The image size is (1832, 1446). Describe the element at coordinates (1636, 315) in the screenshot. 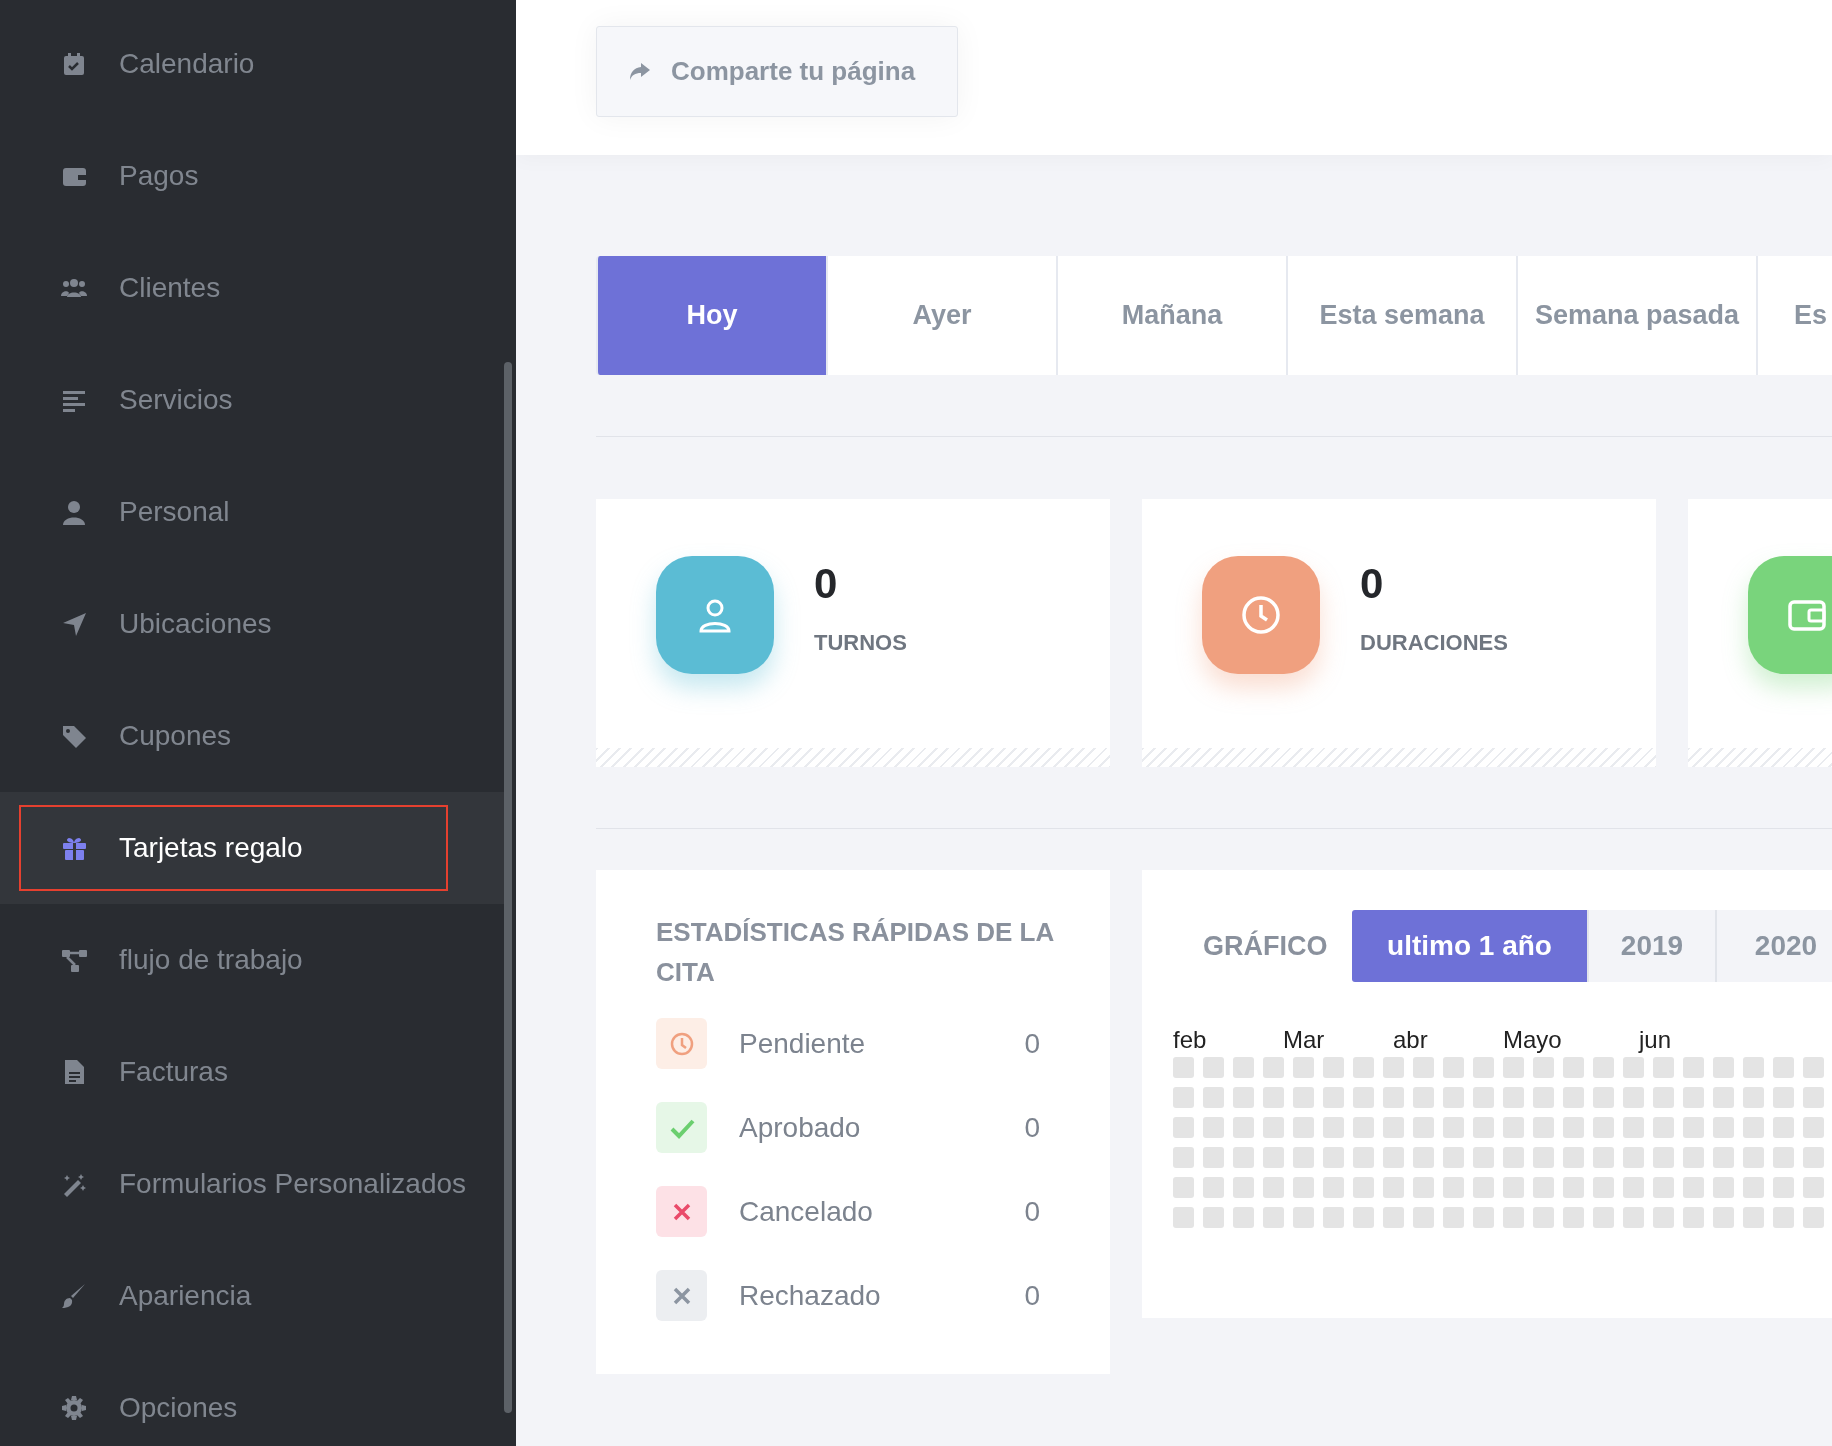

I see `period-tab: Semana pasada` at that location.